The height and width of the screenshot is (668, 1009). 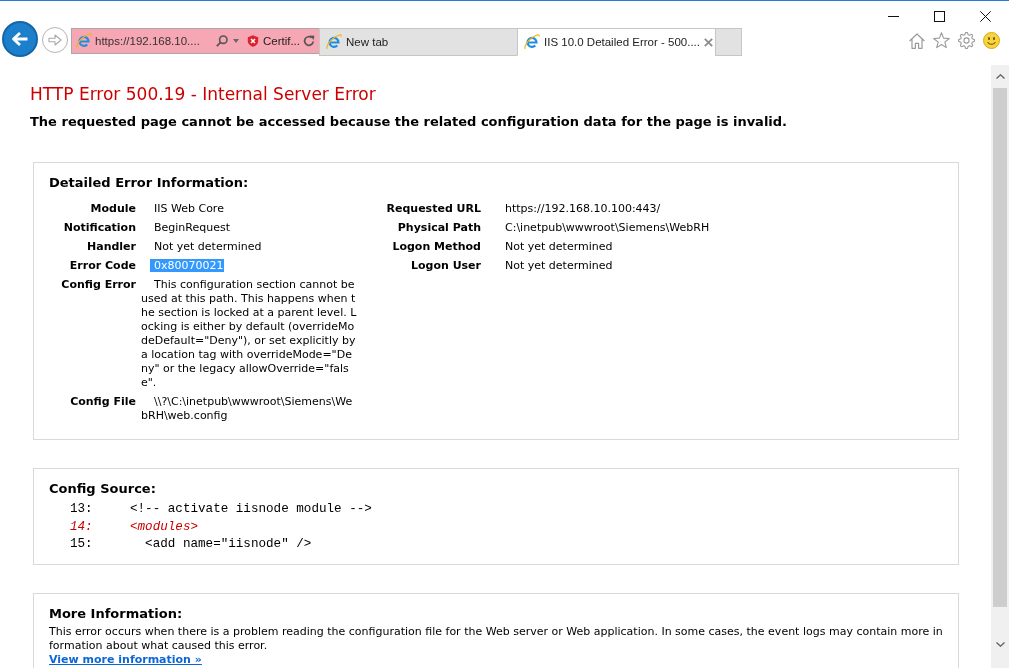 What do you see at coordinates (102, 402) in the screenshot?
I see `detail-label: Config File` at bounding box center [102, 402].